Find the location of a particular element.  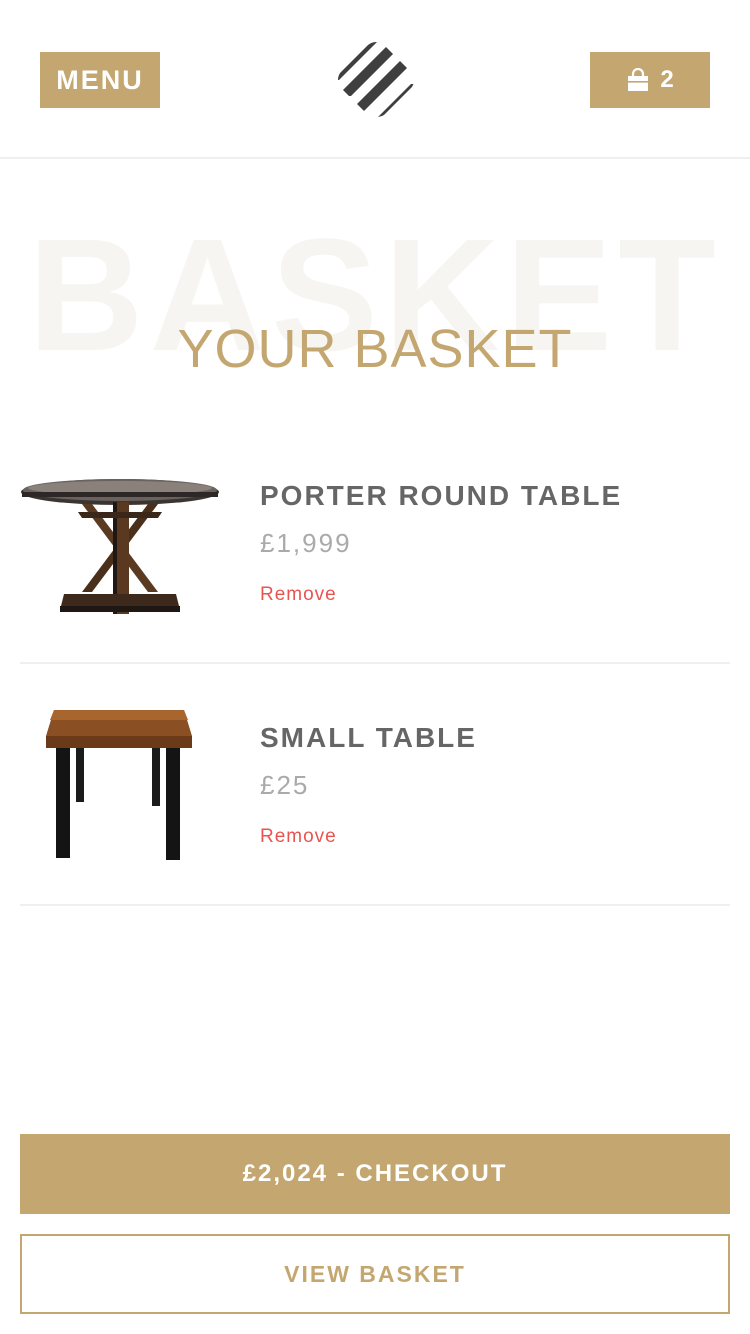

brand-logo-icon is located at coordinates (376, 80).